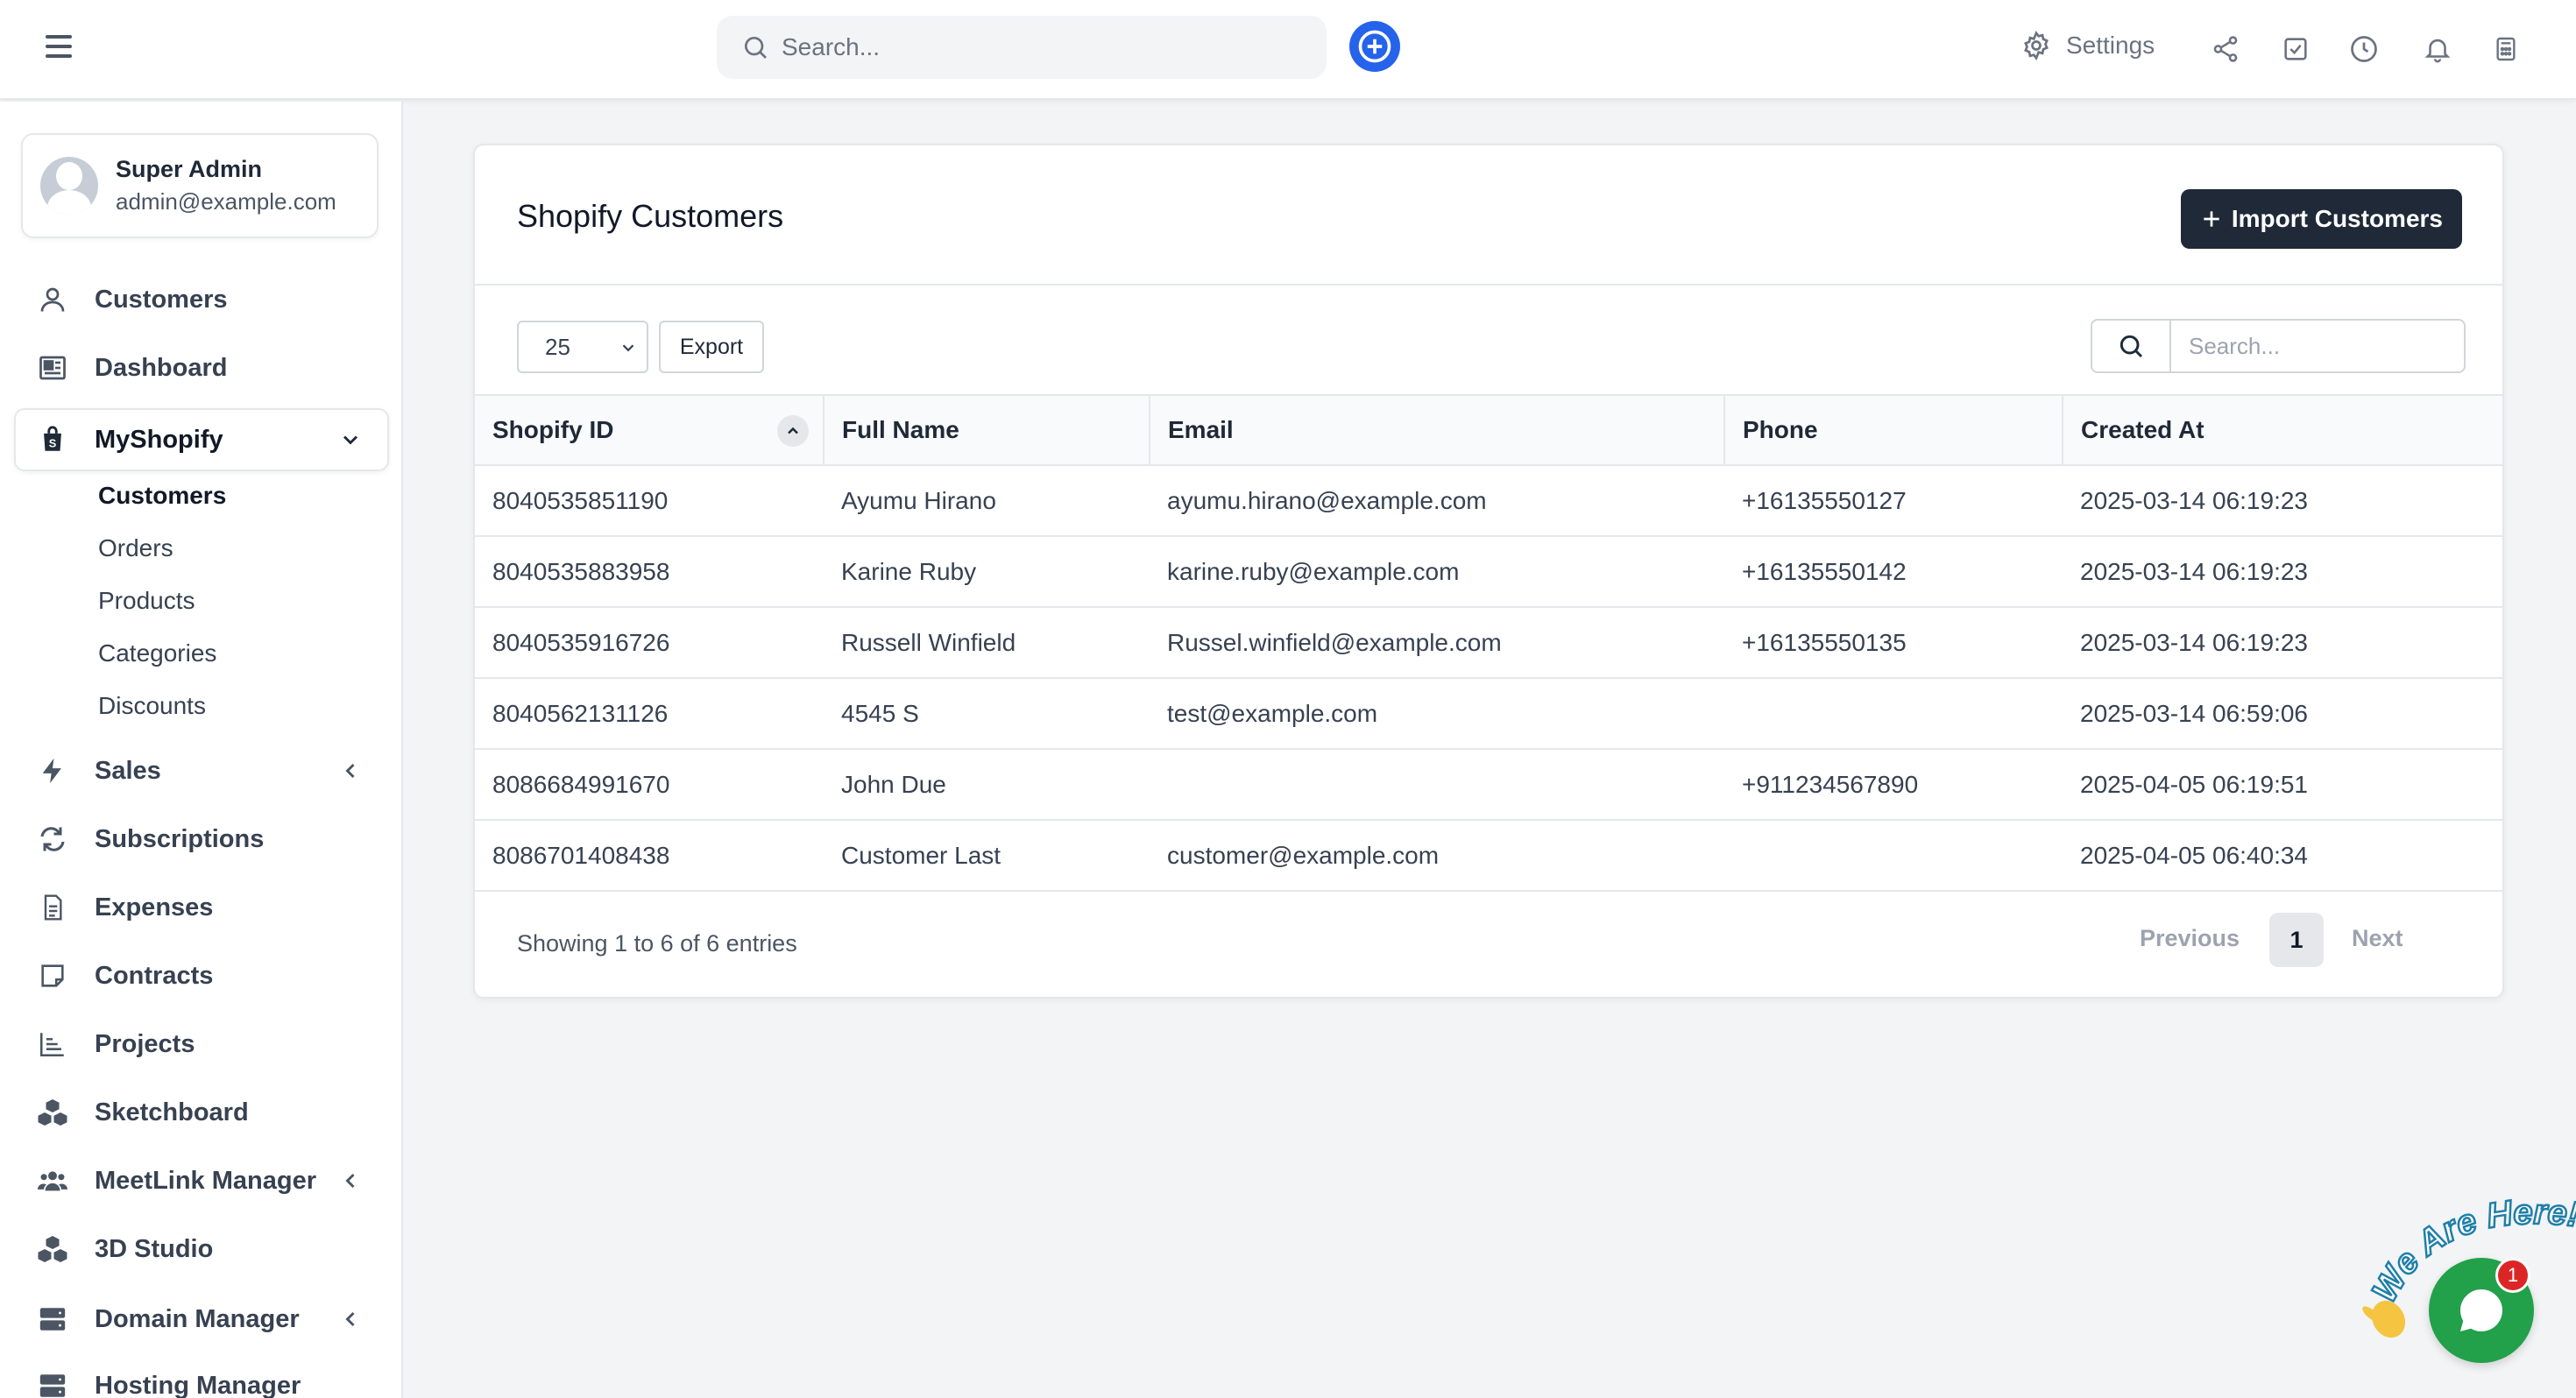  I want to click on entries-info: Showing 1 to 6 of 6 entries, so click(657, 943).